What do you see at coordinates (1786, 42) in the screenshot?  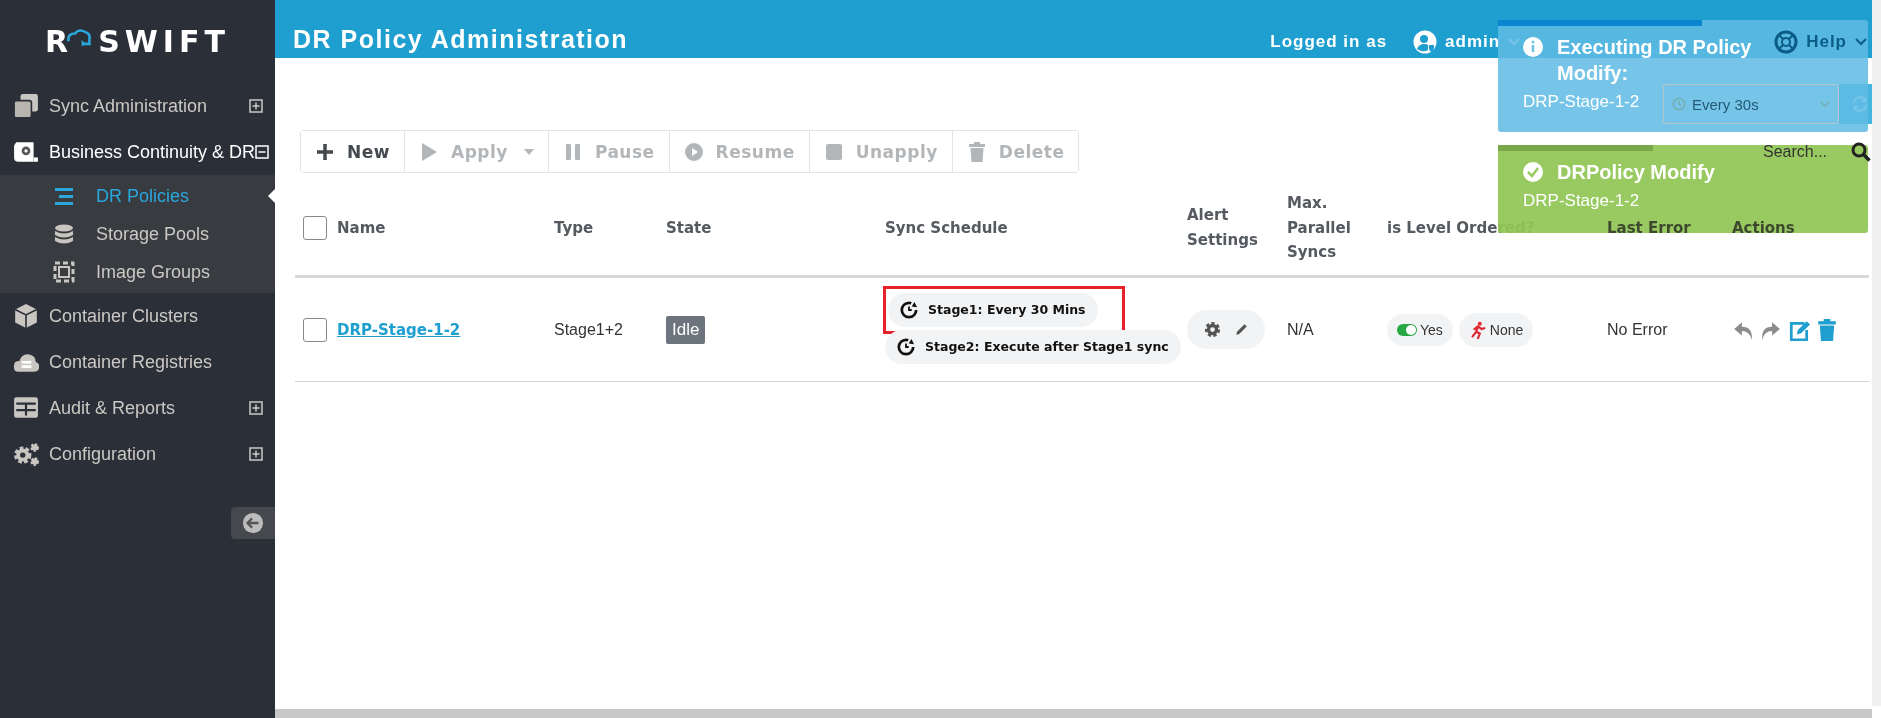 I see `lifebuoy-icon` at bounding box center [1786, 42].